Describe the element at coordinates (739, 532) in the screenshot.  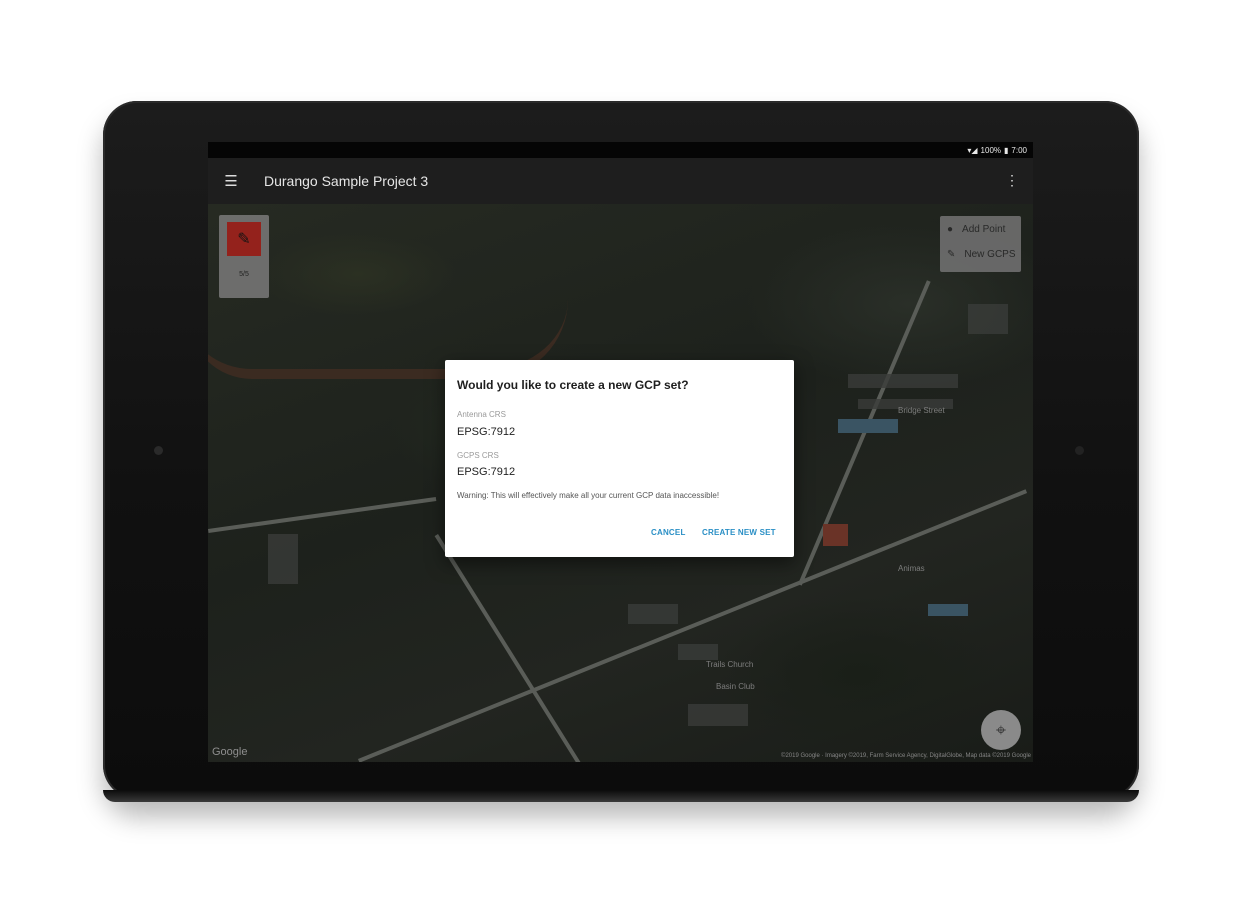
I see `create-new-set-button: CREATE NEW SET` at that location.